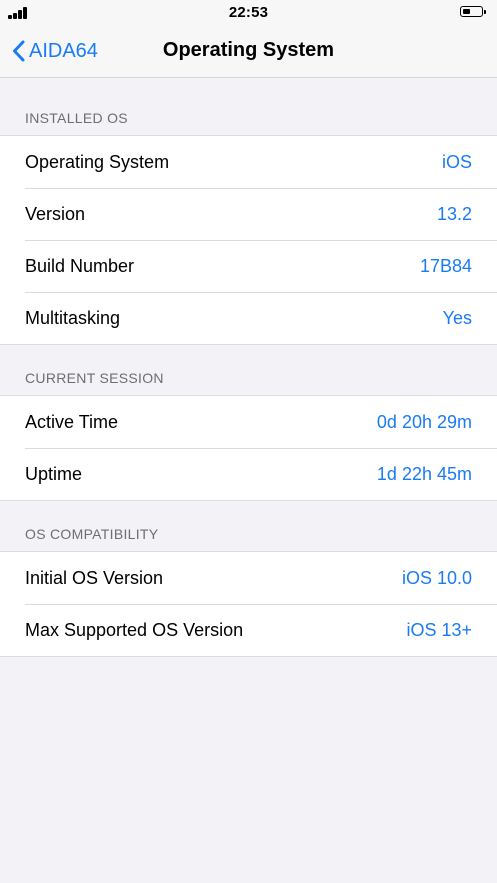  Describe the element at coordinates (73, 317) in the screenshot. I see `row-label: Multitasking` at that location.